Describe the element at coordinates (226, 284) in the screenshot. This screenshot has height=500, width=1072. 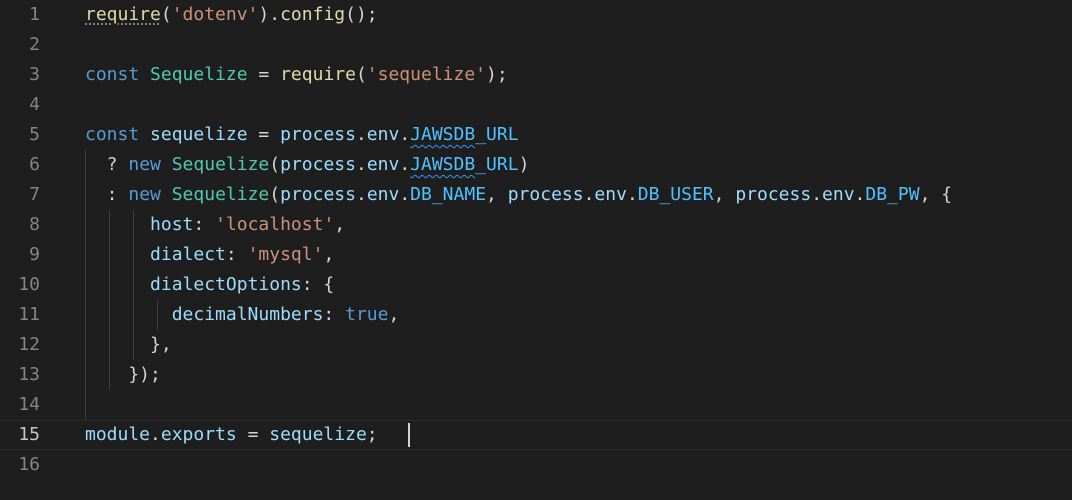
I see `code-token: dialectOptions` at that location.